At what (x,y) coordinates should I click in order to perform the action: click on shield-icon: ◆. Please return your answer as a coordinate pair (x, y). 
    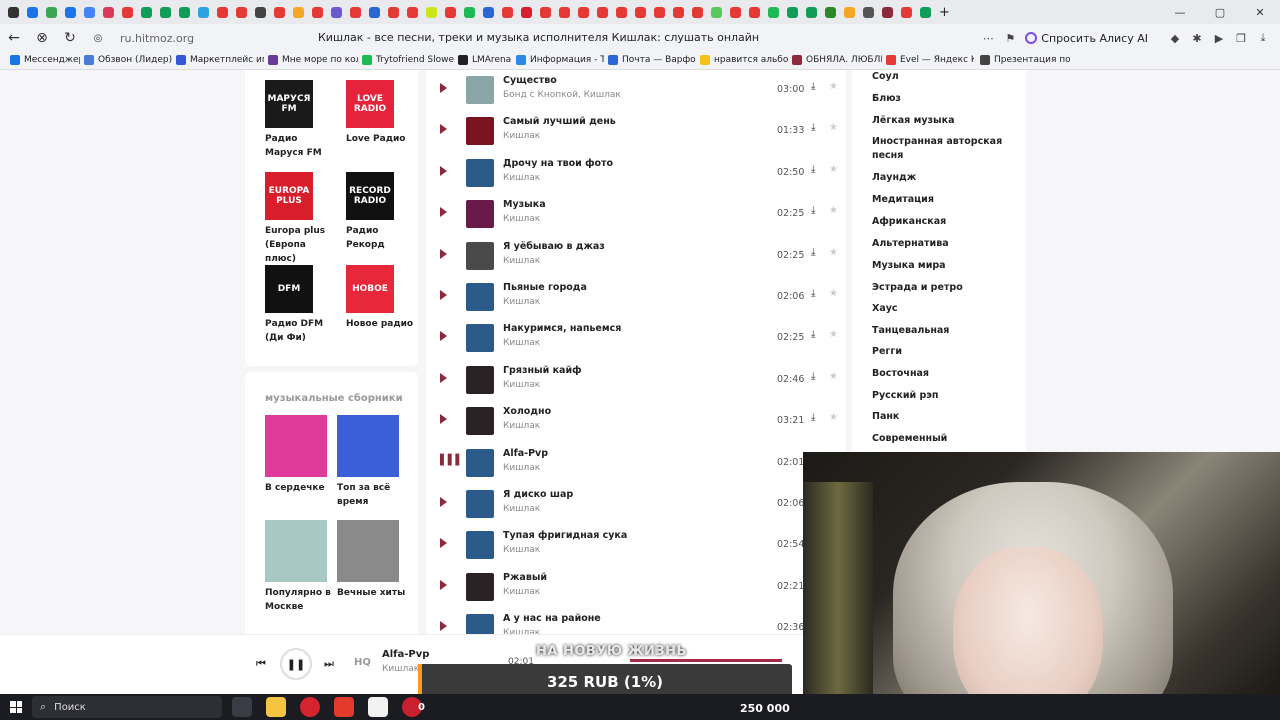
    Looking at the image, I should click on (1175, 38).